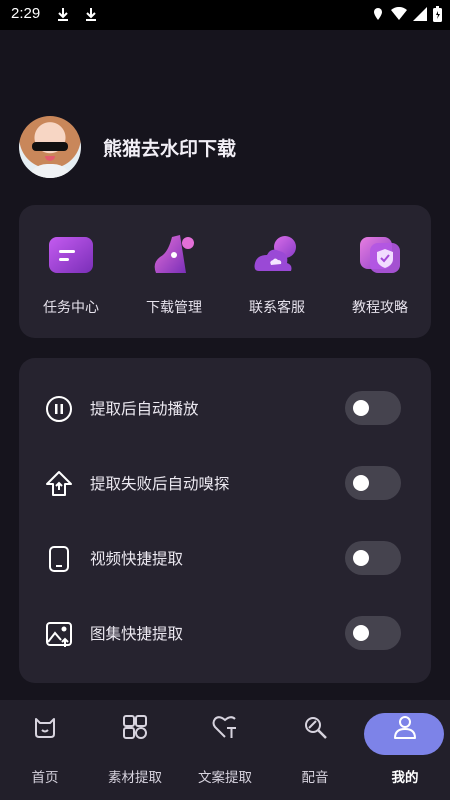  I want to click on task-center-icon, so click(71, 255).